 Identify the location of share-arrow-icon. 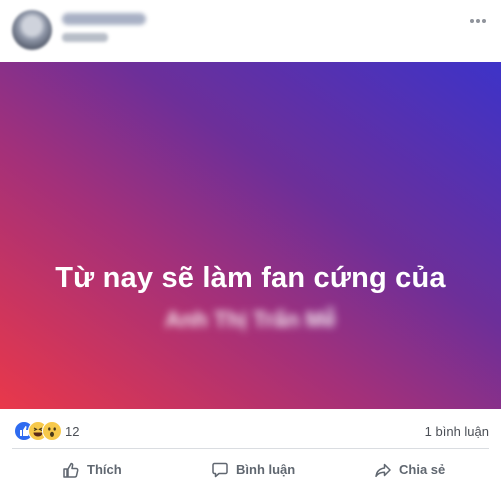
(383, 470).